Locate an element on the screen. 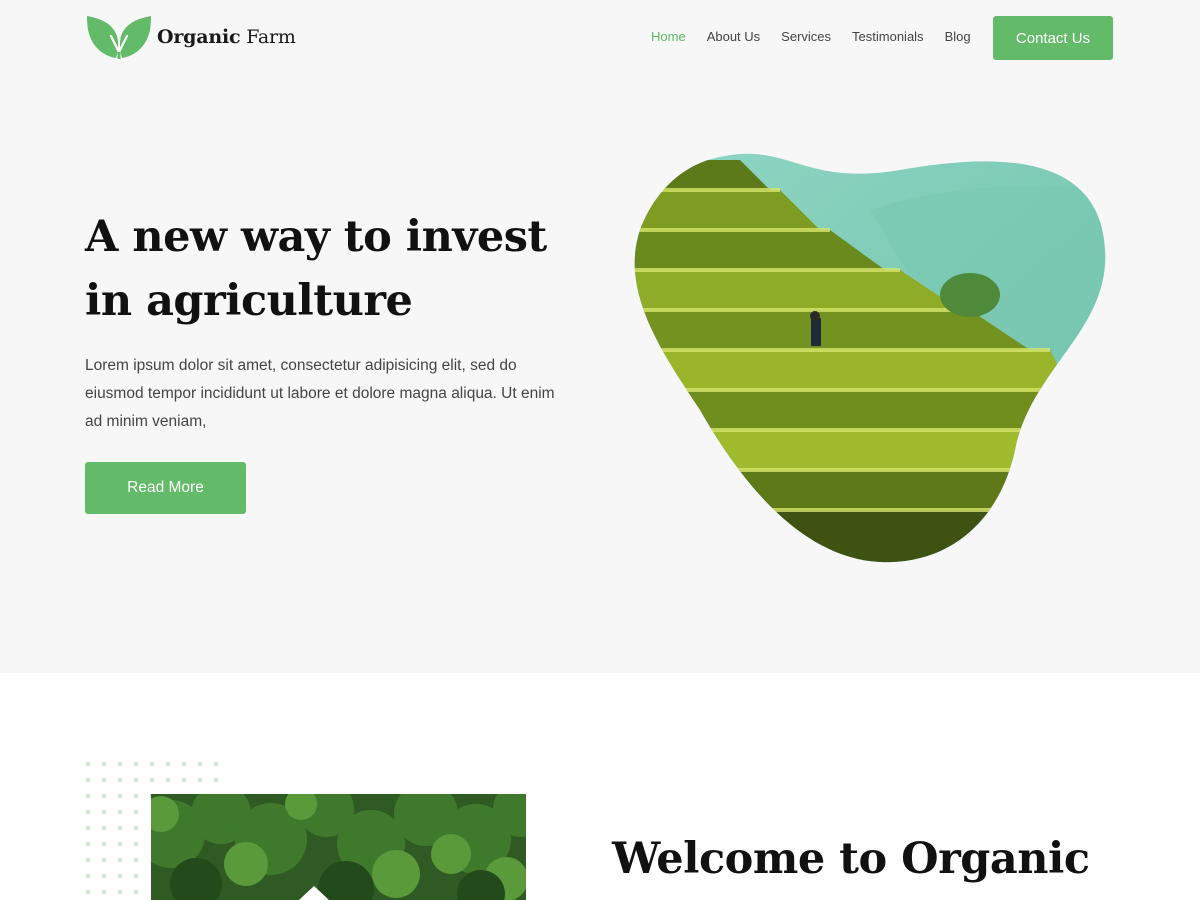 This screenshot has width=1200, height=900. read-more-button: Read More is located at coordinates (165, 488).